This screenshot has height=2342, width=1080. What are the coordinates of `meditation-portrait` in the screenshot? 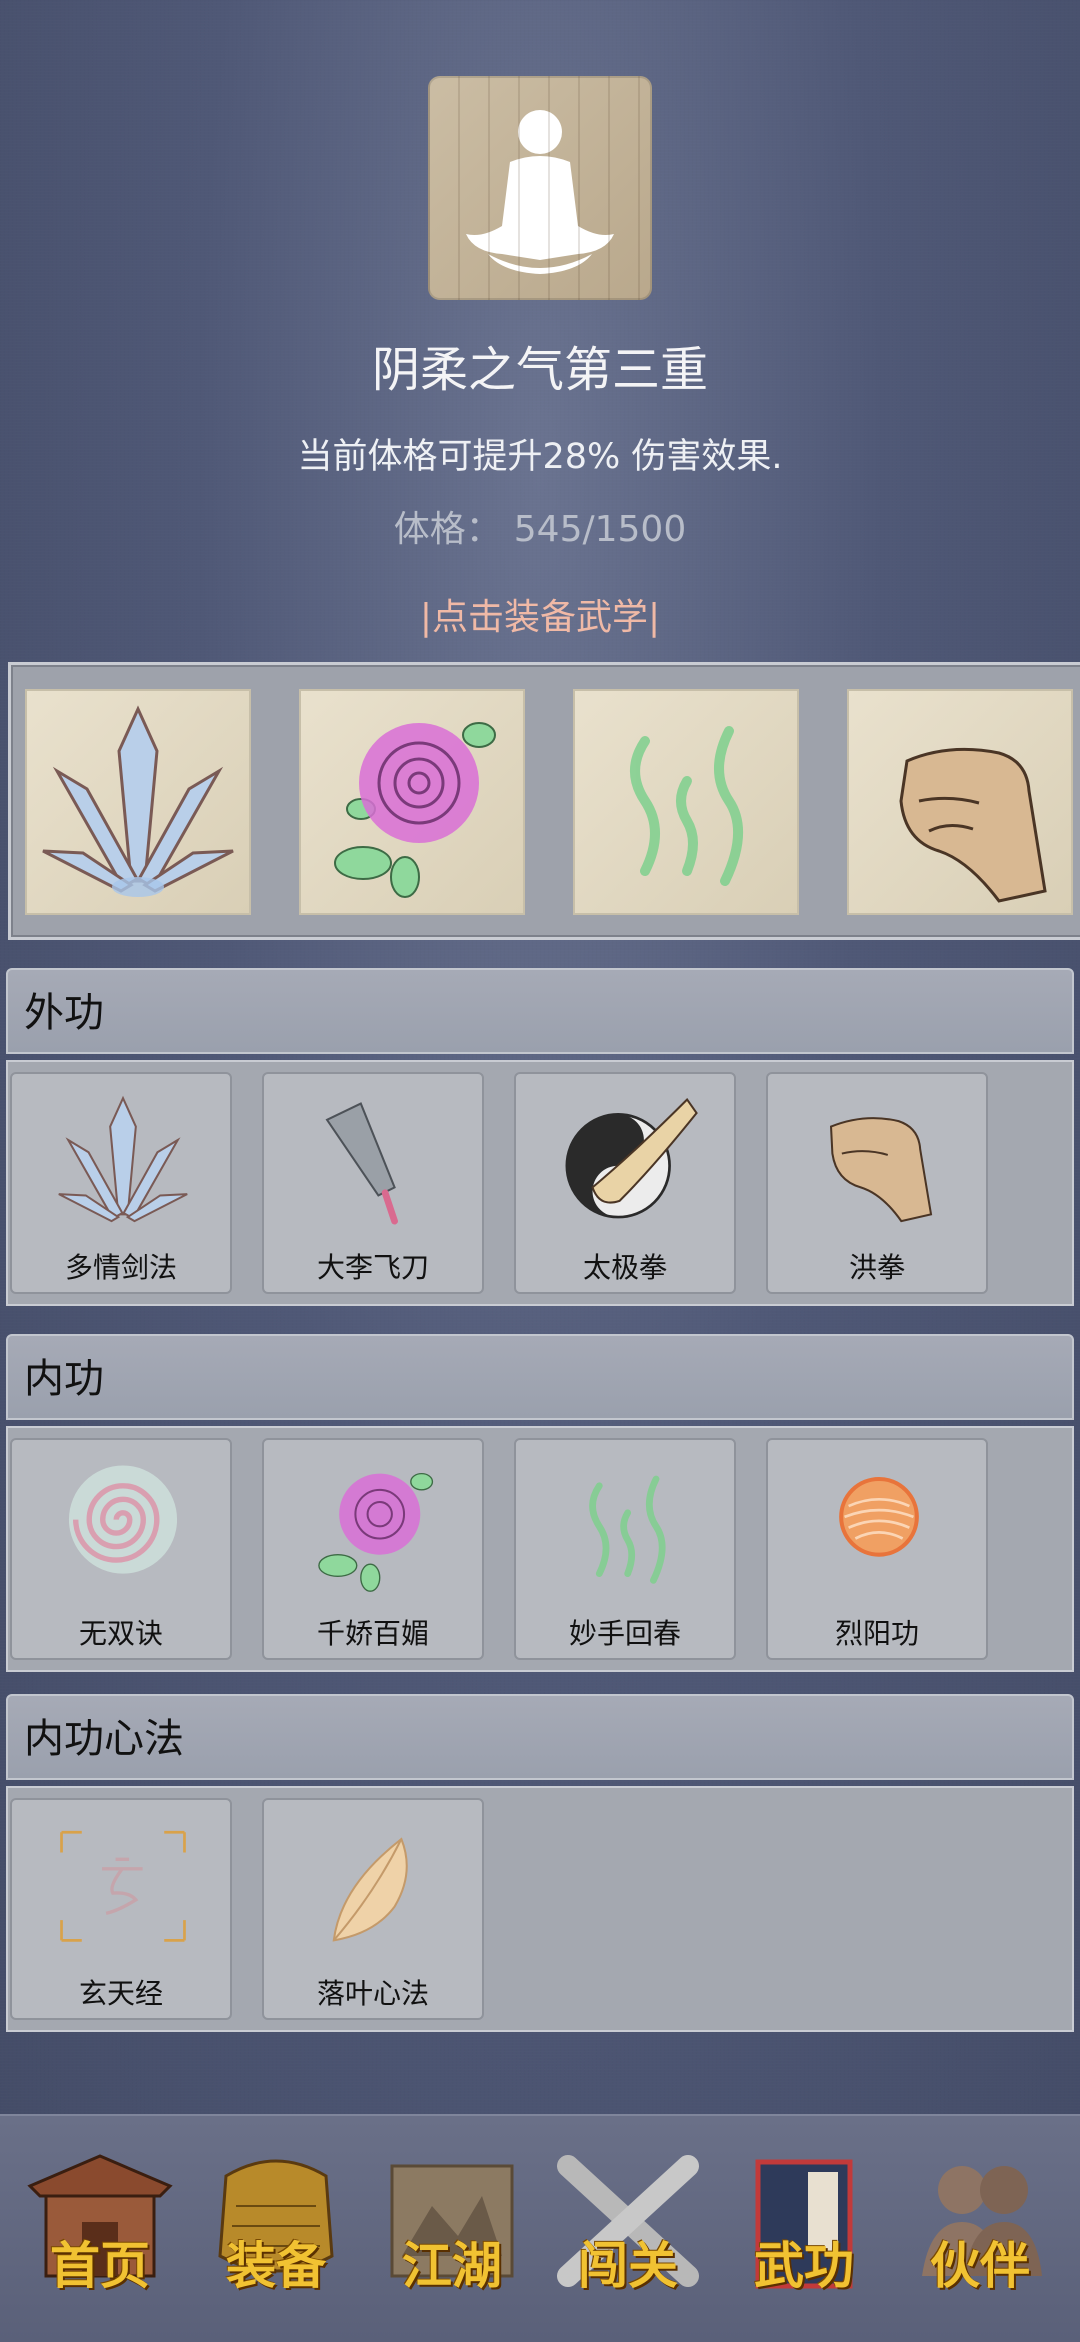 It's located at (540, 188).